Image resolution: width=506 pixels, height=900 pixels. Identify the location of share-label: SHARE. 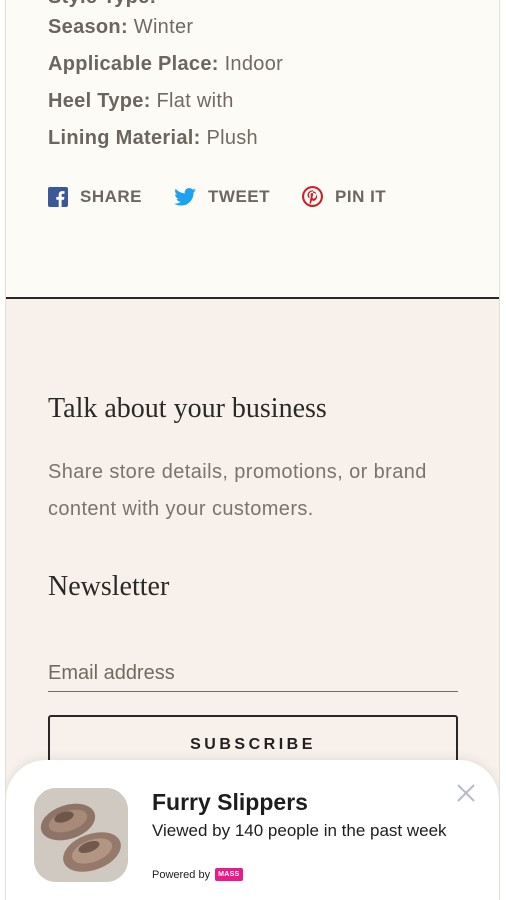
(111, 196).